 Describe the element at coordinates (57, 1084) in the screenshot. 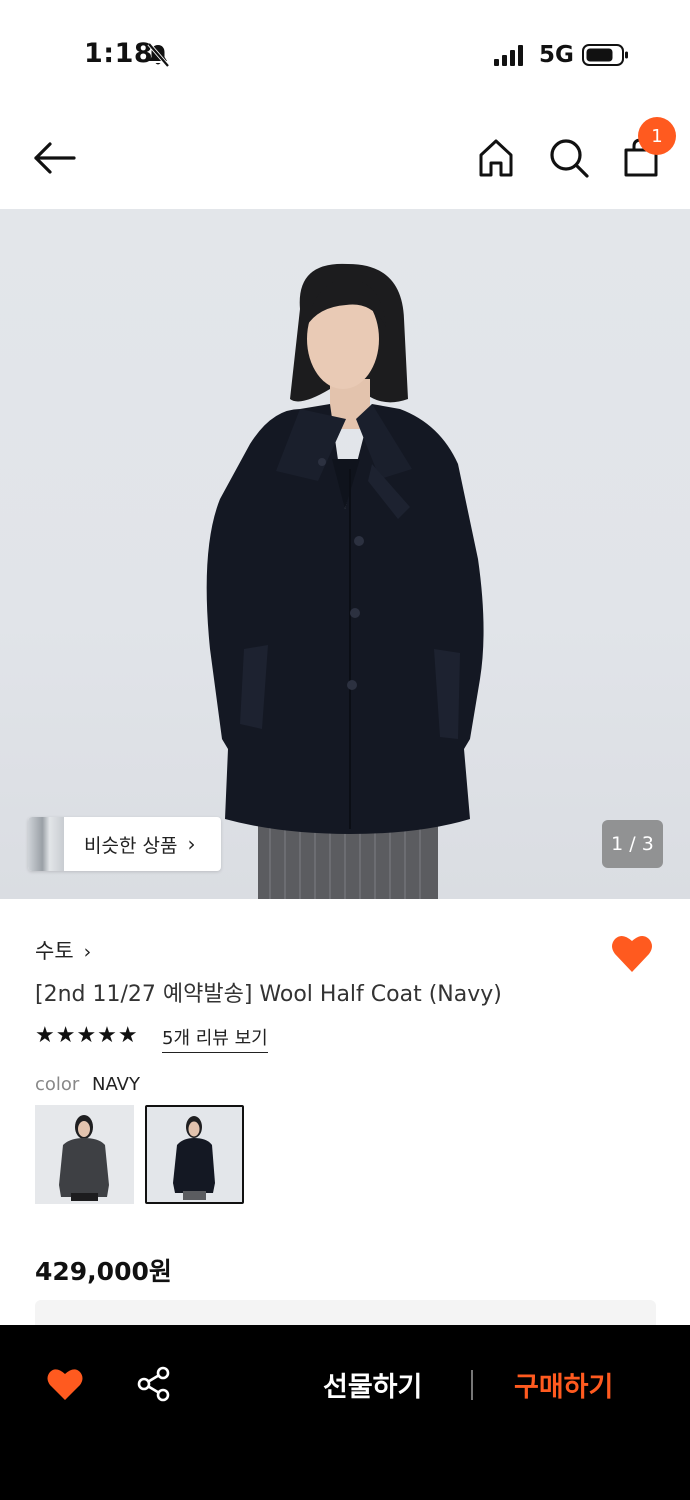

I see `color-label: color` at that location.